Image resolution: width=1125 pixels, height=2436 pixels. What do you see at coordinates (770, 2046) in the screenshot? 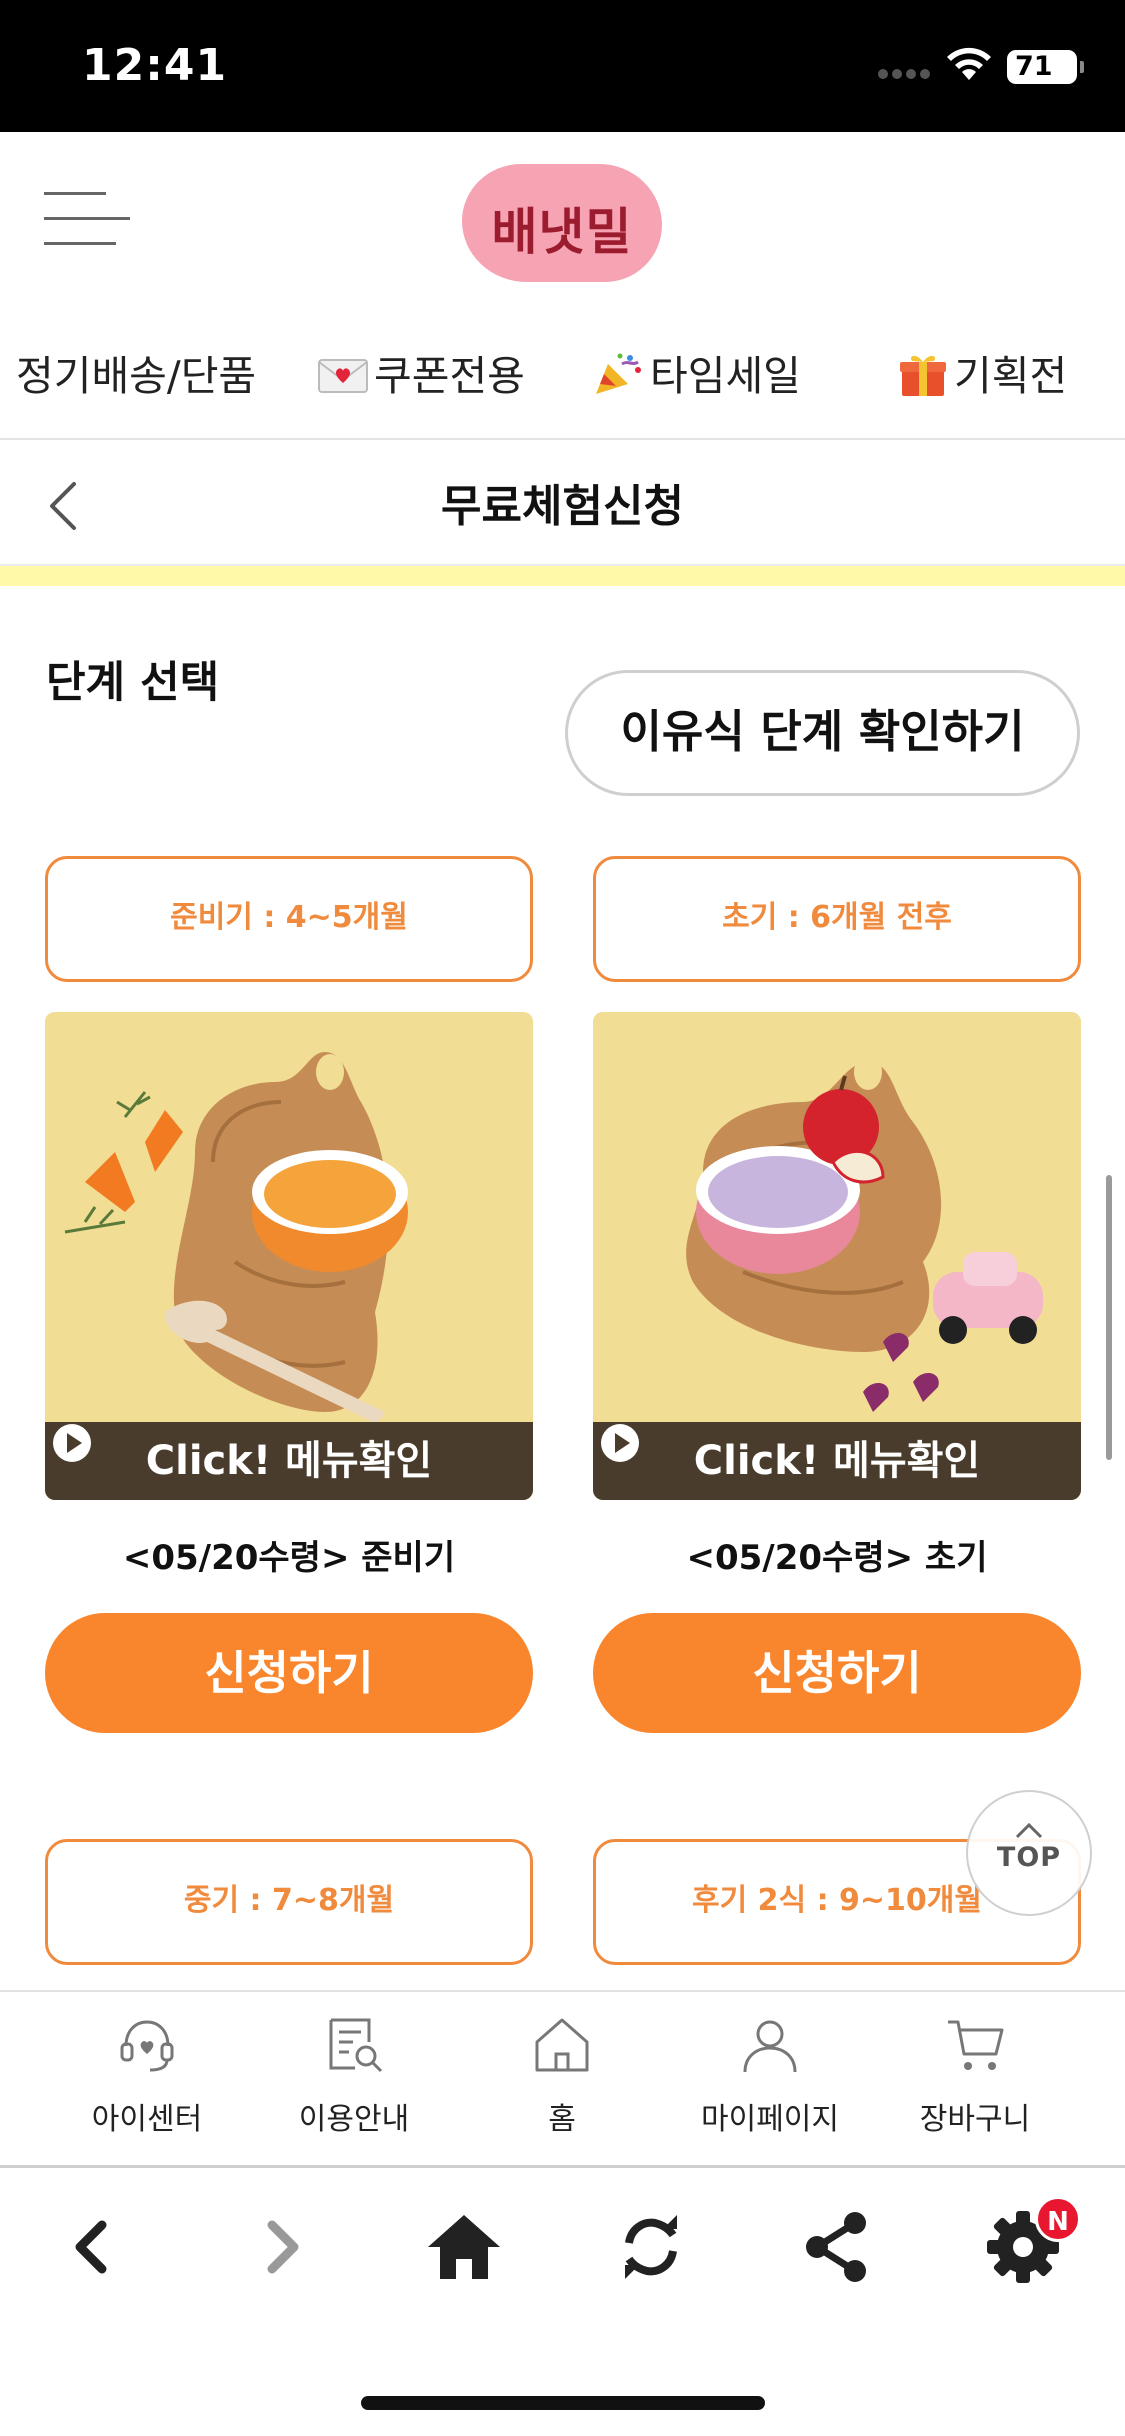
I see `person-icon` at bounding box center [770, 2046].